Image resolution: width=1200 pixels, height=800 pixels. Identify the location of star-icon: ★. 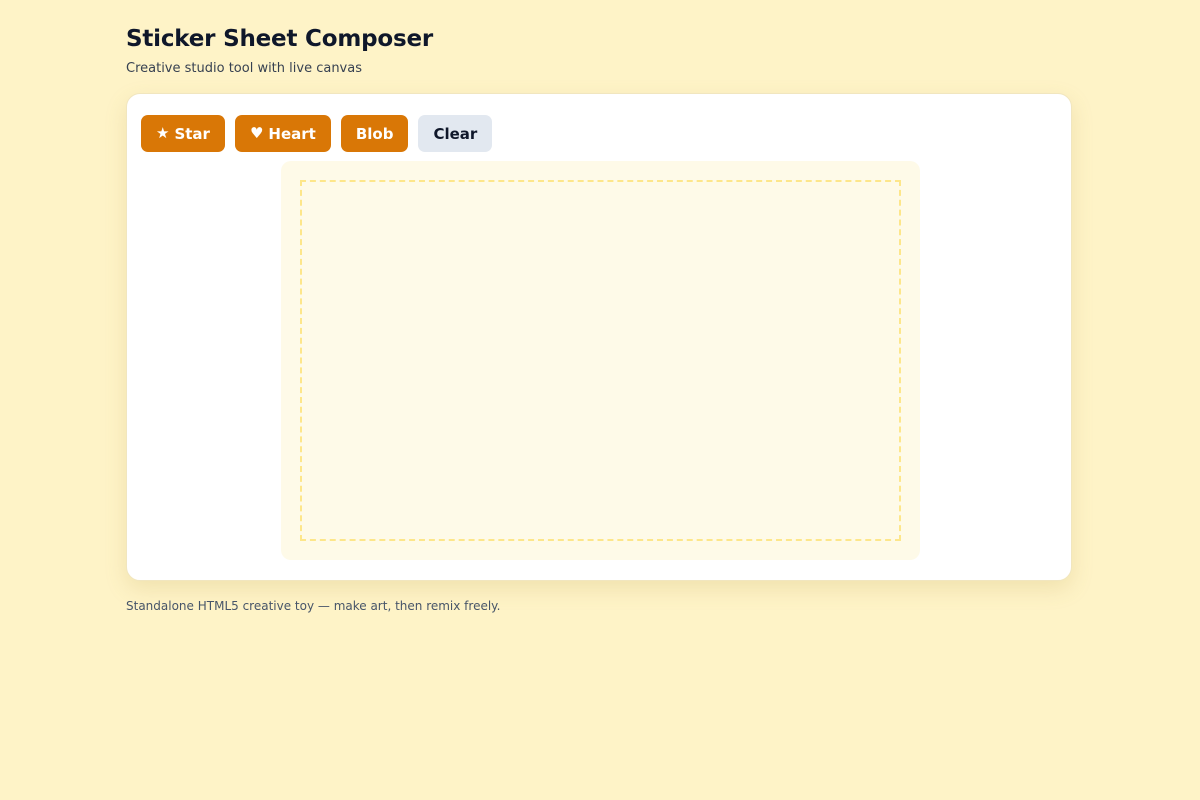
(163, 133).